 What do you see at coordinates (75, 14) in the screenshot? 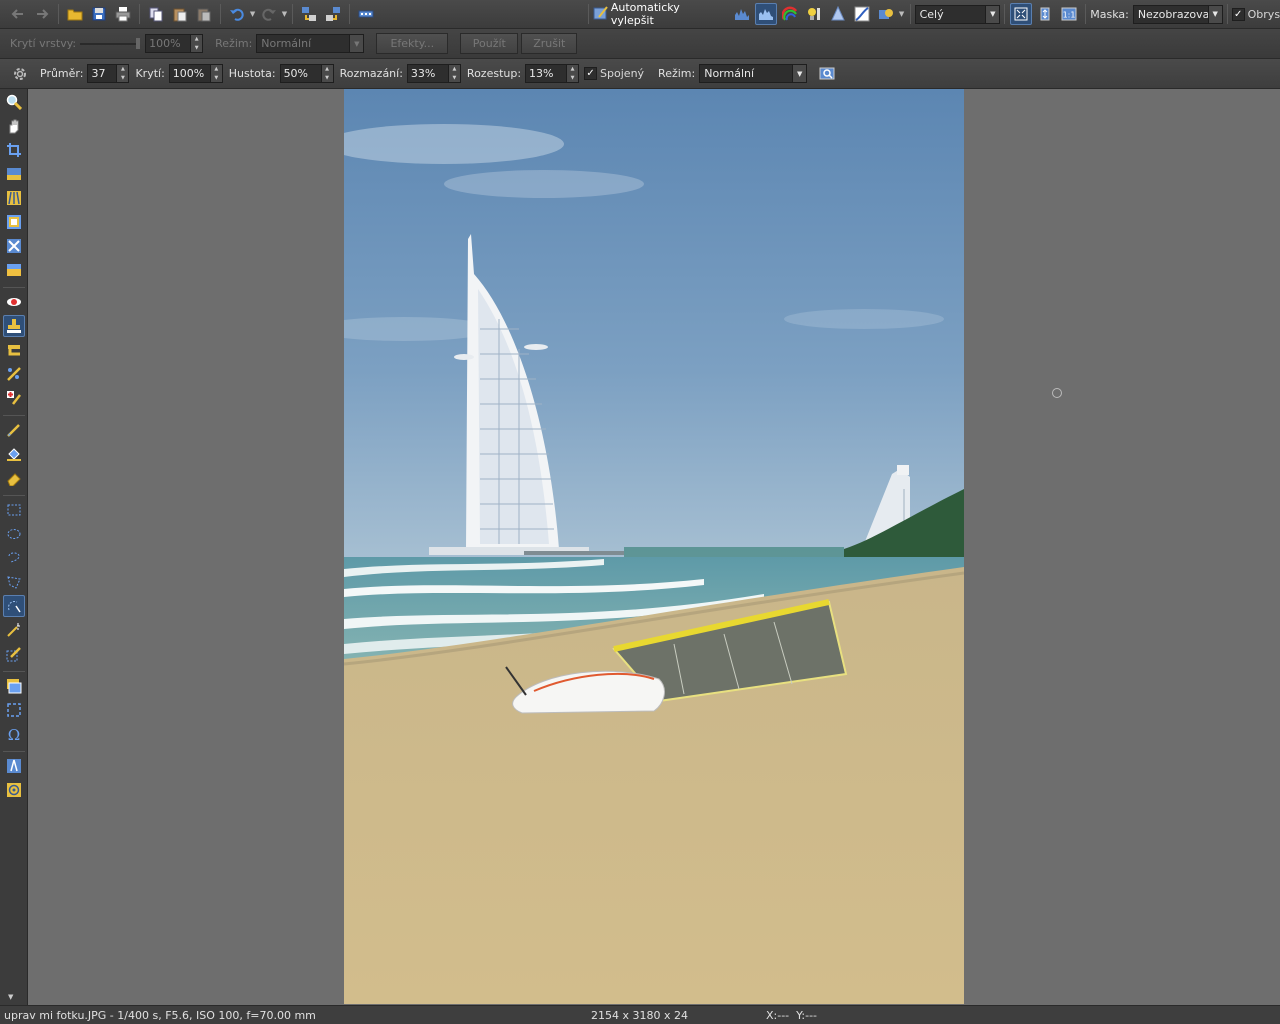
I see `open-folder-icon` at bounding box center [75, 14].